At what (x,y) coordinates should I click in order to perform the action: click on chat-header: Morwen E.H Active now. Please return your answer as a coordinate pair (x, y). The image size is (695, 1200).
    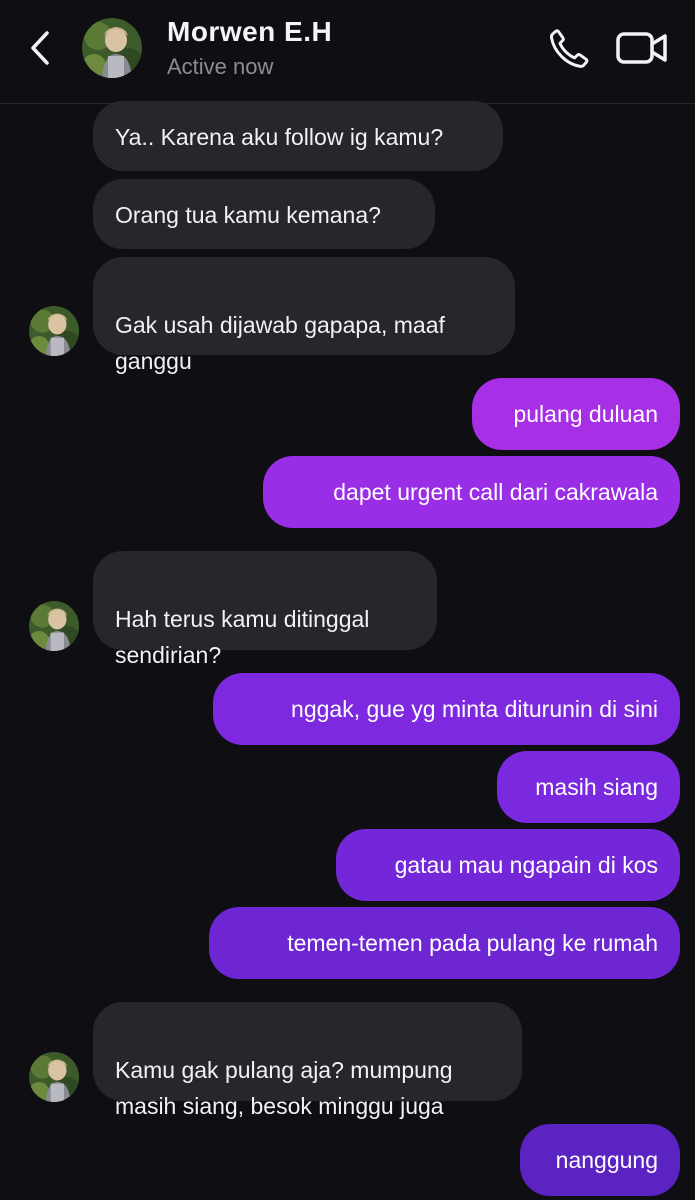
    Looking at the image, I should click on (347, 52).